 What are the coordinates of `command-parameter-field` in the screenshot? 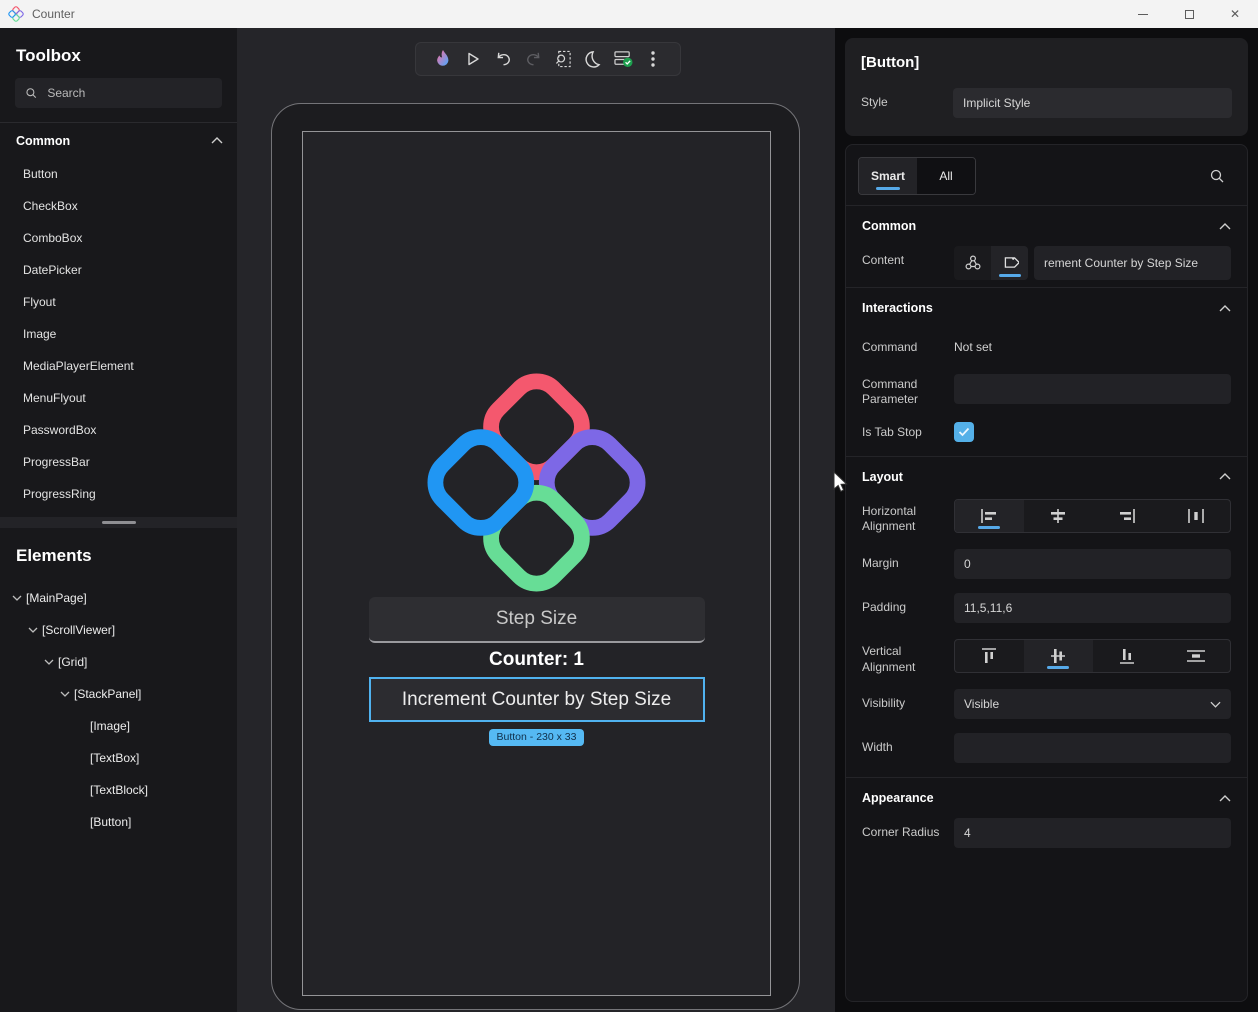 It's located at (1092, 388).